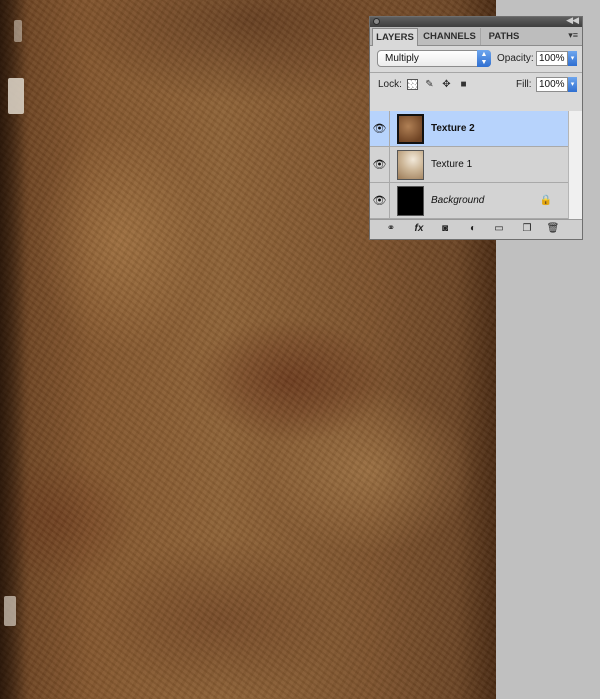 The image size is (600, 699). I want to click on lock-row: Lock: ✎ ✥ ■ Fill: 100% ▾, so click(476, 85).